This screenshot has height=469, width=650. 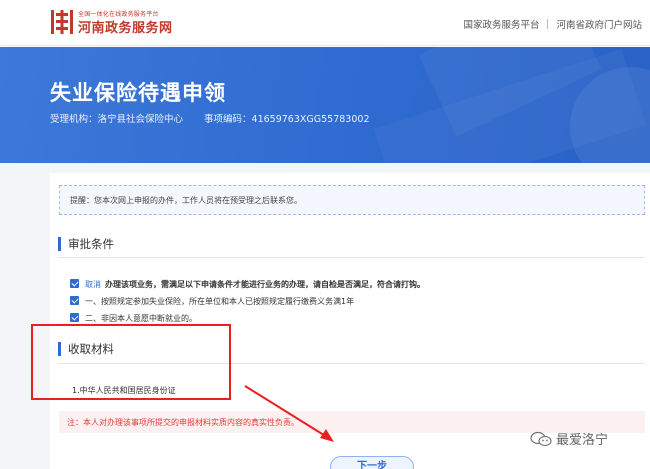 I want to click on condition-item: 二、非因本人意愿中断就业的。, so click(x=133, y=318).